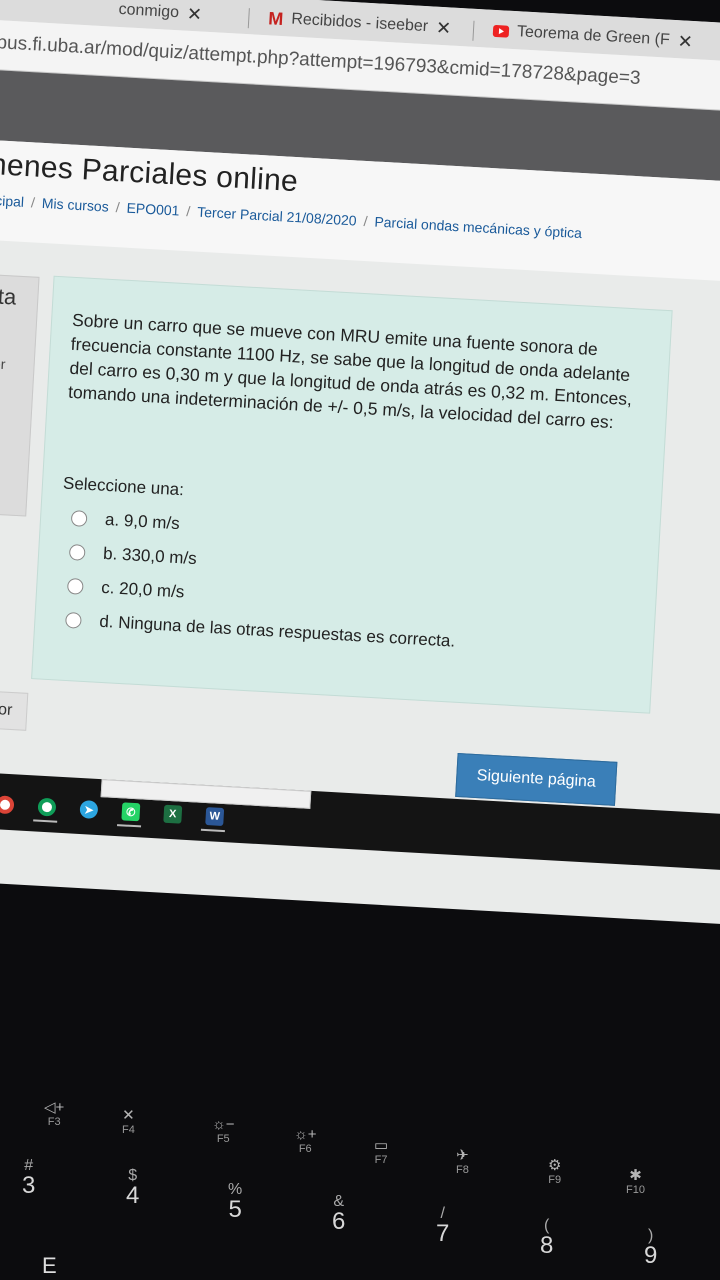  I want to click on answer-option-b: b. 330,0 m/s, so click(133, 555).